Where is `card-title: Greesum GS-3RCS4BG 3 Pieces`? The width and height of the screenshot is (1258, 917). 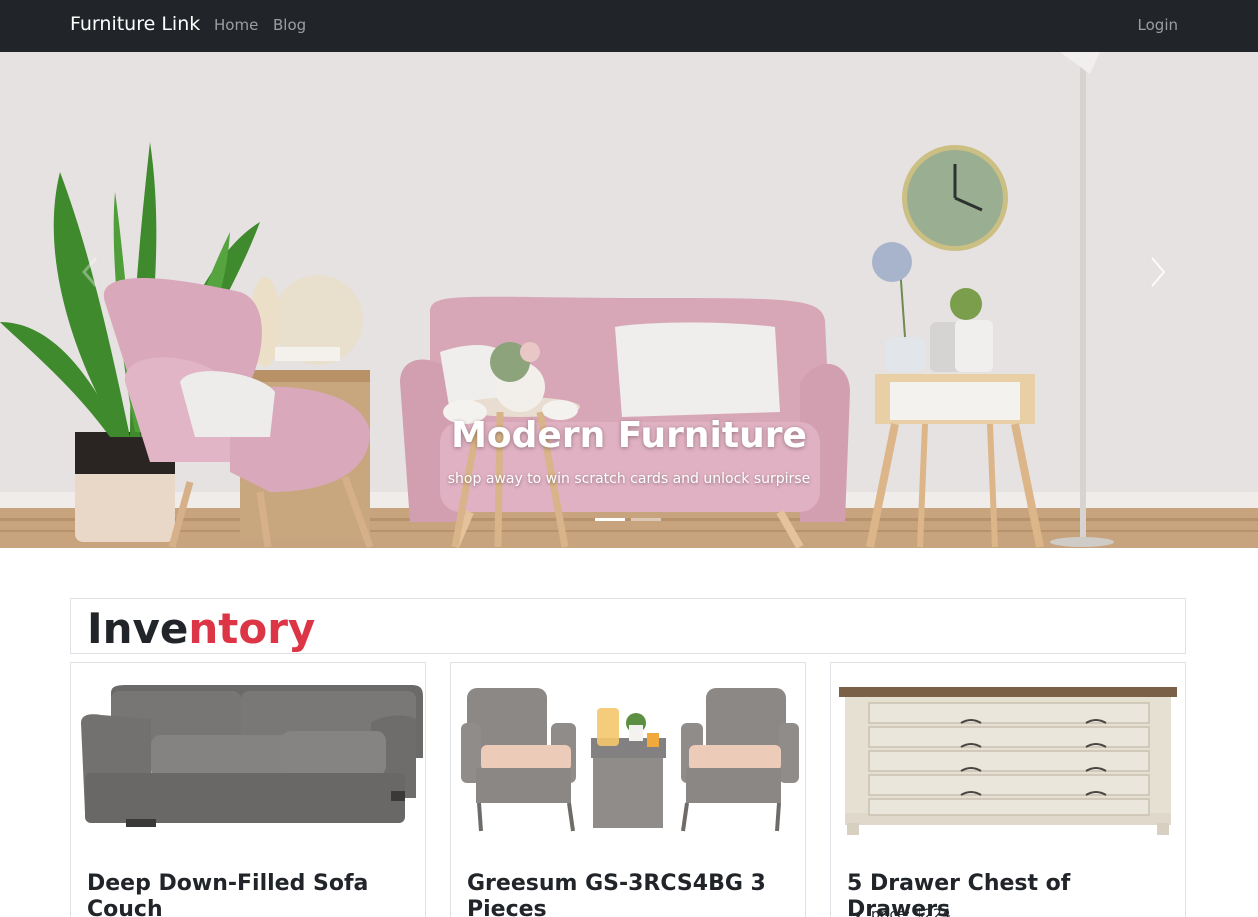 card-title: Greesum GS-3RCS4BG 3 Pieces is located at coordinates (616, 894).